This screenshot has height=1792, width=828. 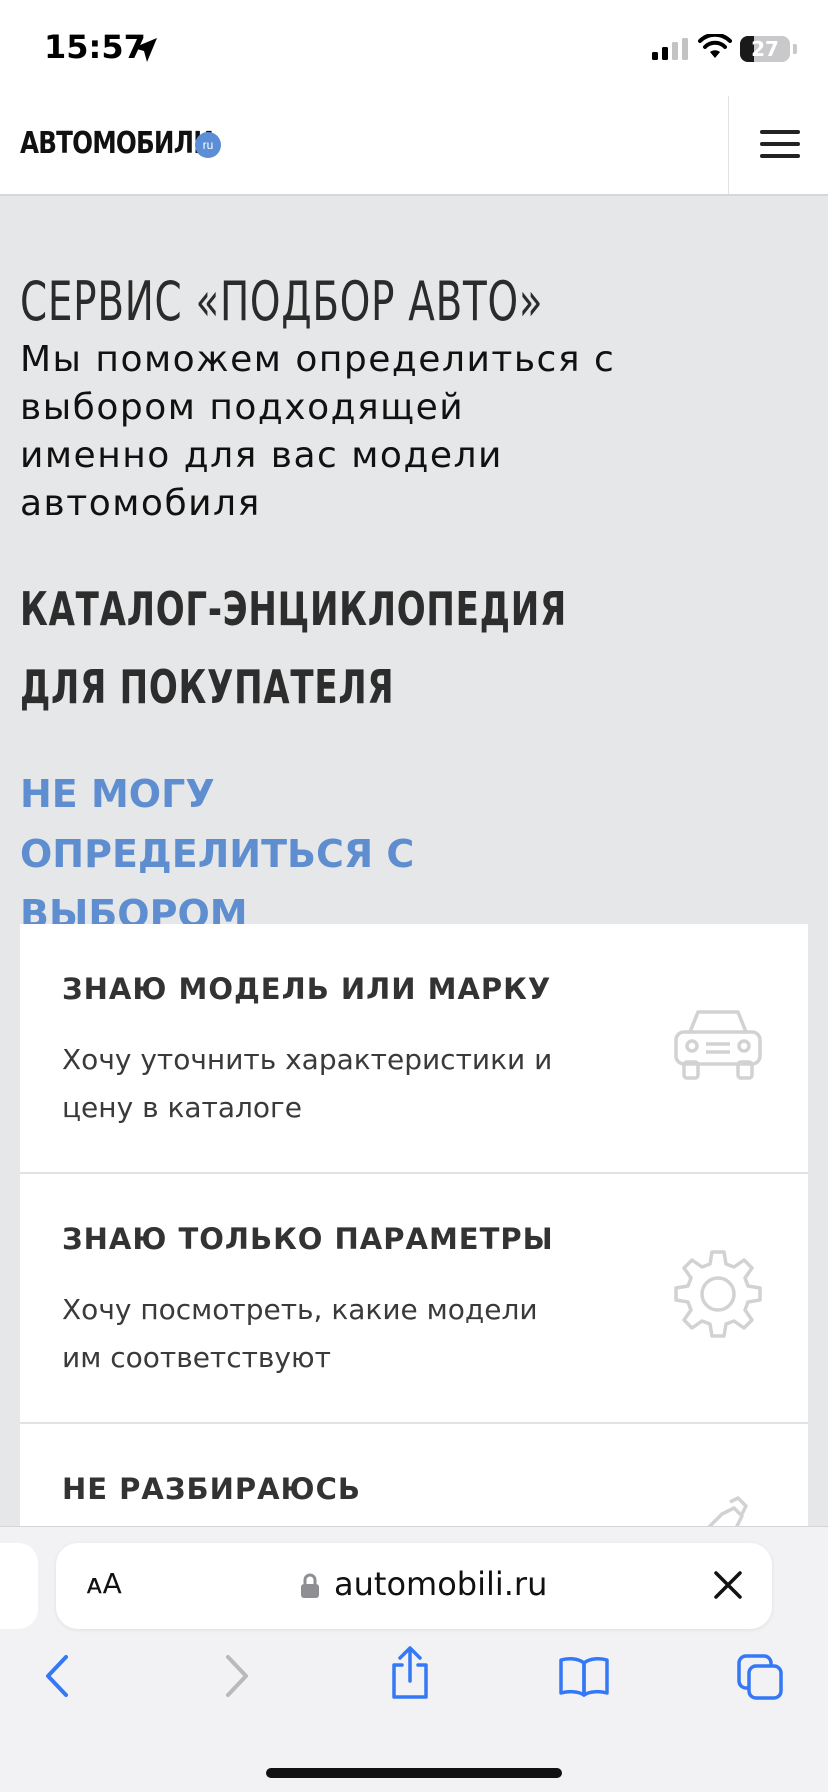 I want to click on location-arrow-icon, so click(x=145, y=50).